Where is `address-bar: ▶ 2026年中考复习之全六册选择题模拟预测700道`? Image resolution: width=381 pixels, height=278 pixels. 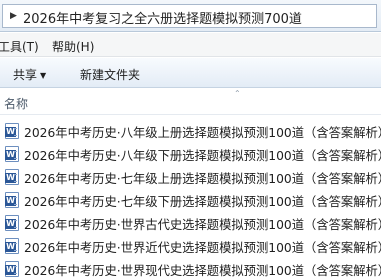
address-bar: ▶ 2026年中考复习之全六册选择题模拟预测700道 is located at coordinates (190, 16).